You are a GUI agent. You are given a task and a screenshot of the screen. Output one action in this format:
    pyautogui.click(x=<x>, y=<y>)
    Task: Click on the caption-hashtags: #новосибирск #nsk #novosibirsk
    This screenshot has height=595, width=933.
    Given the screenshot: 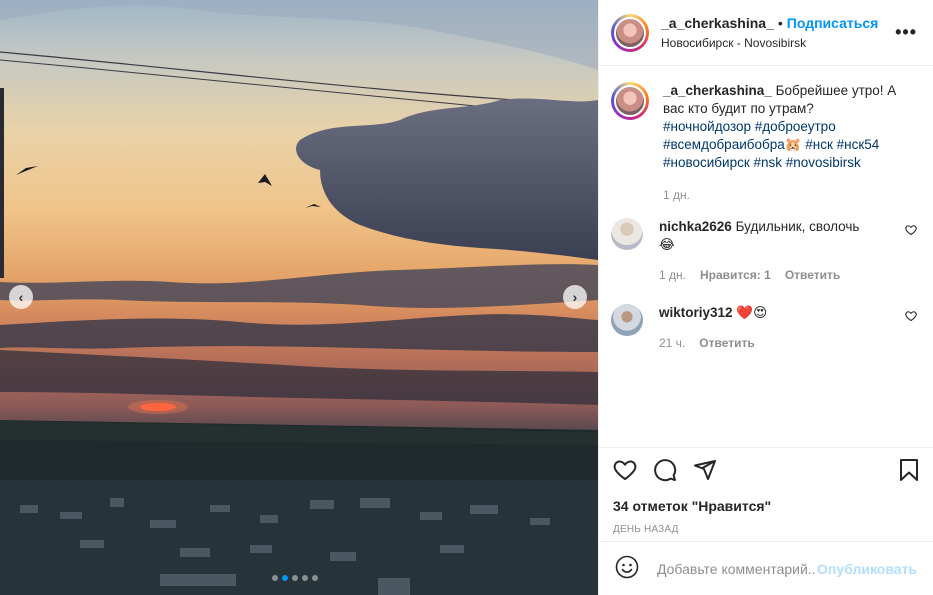 What is the action you would take?
    pyautogui.click(x=762, y=162)
    